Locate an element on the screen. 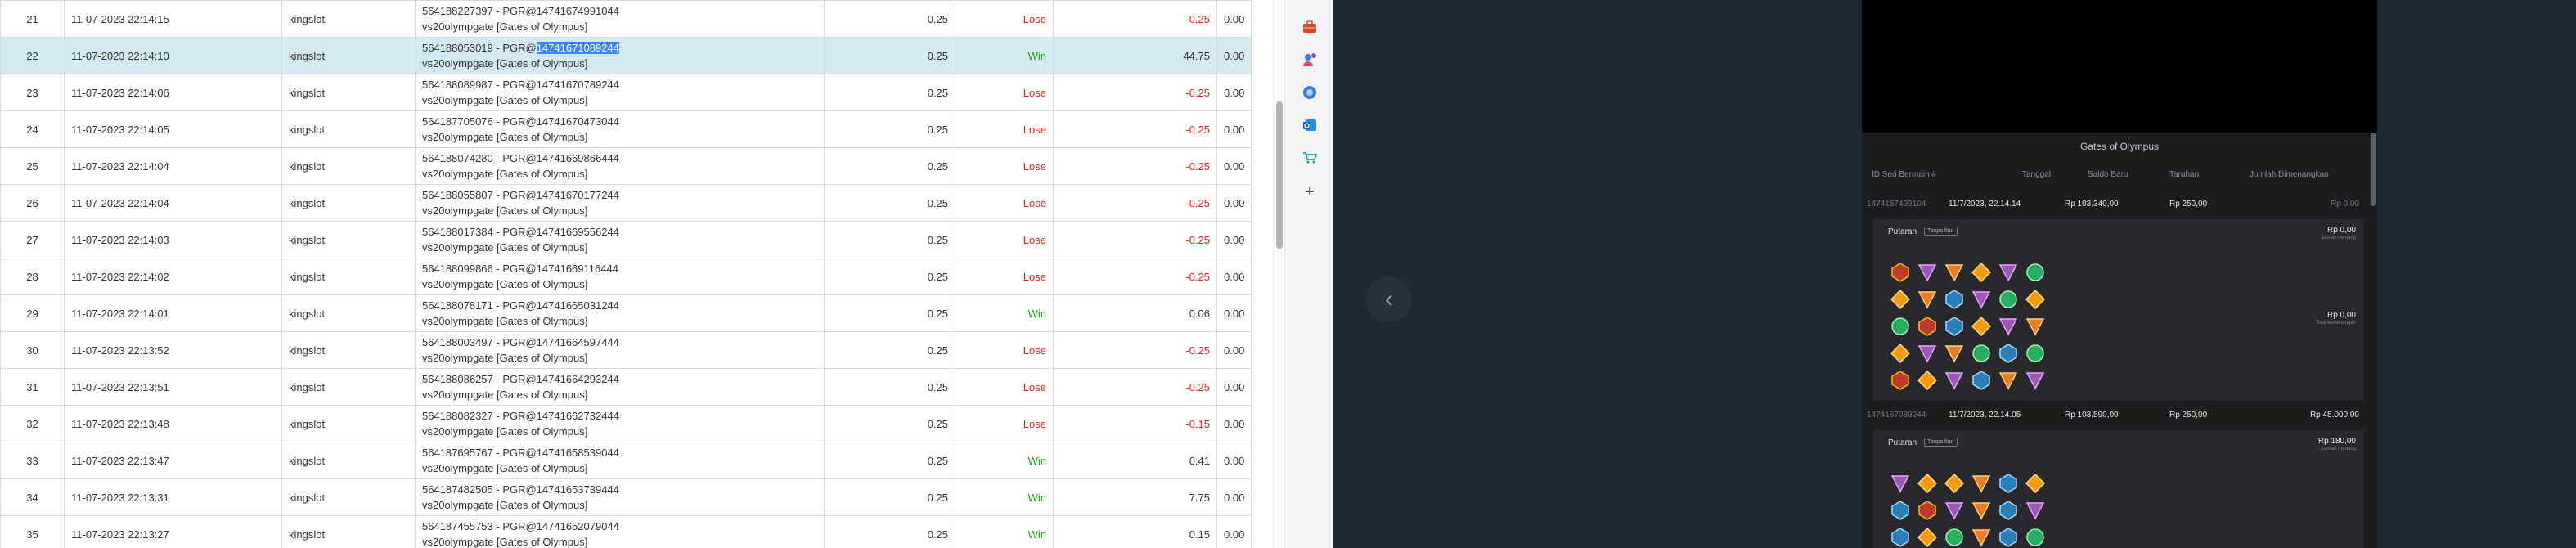 The height and width of the screenshot is (548, 2576). row-date: 11-07-2023 22:14:06 is located at coordinates (173, 92).